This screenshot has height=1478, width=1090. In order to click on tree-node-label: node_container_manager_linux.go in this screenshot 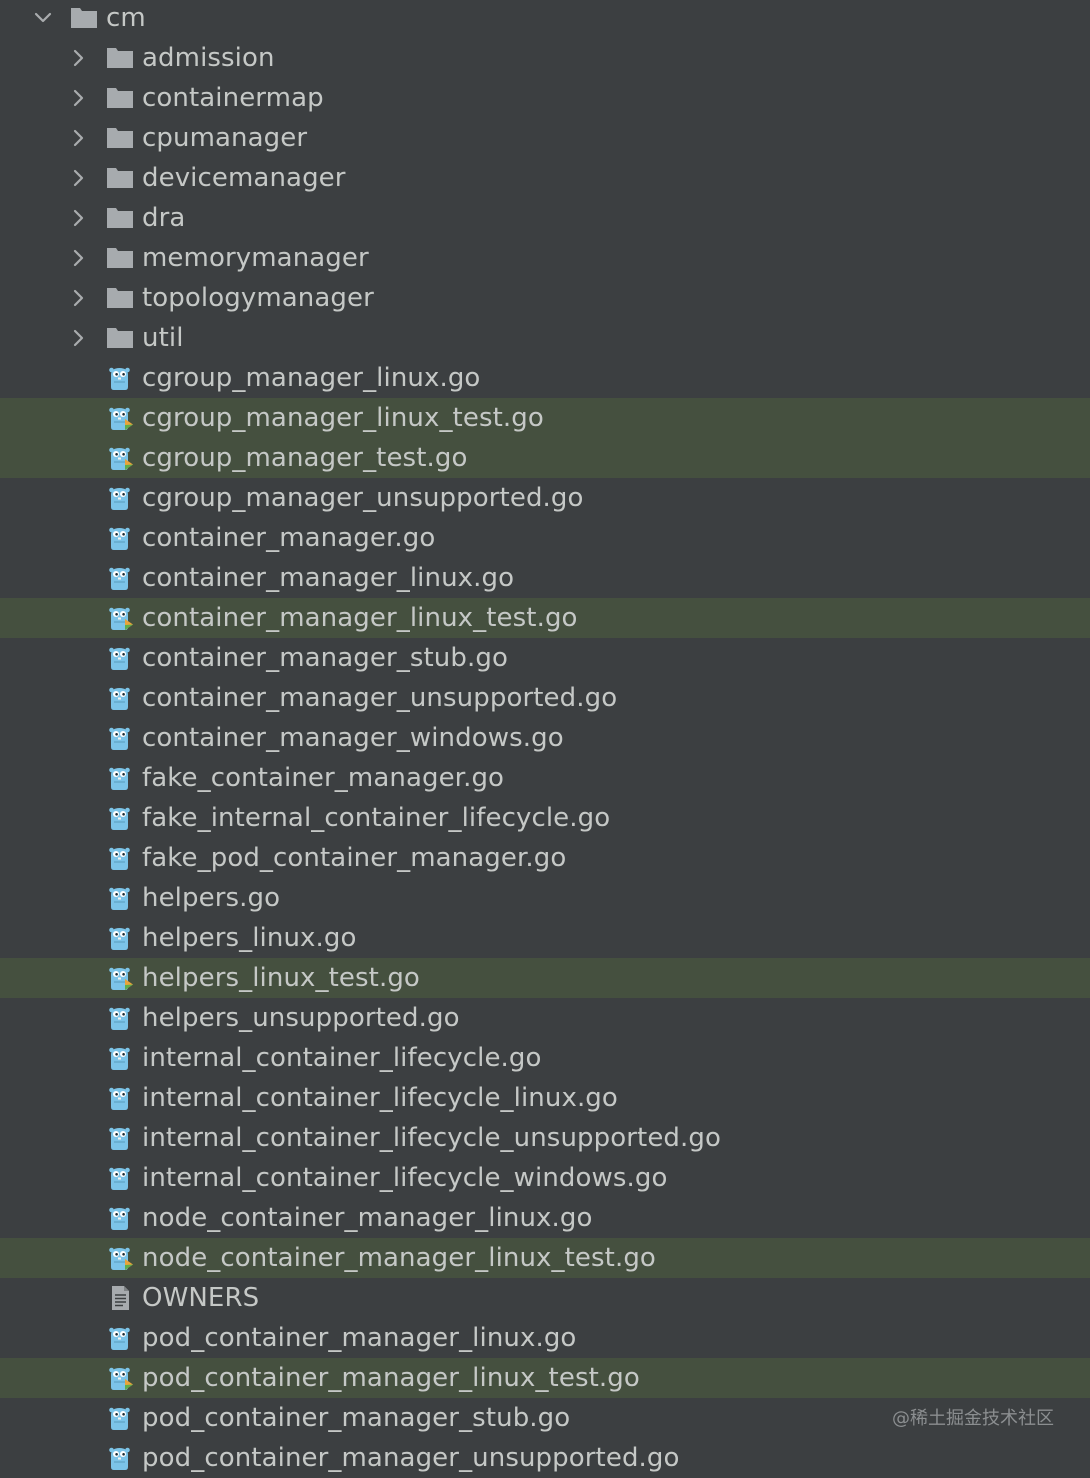, I will do `click(367, 1218)`.